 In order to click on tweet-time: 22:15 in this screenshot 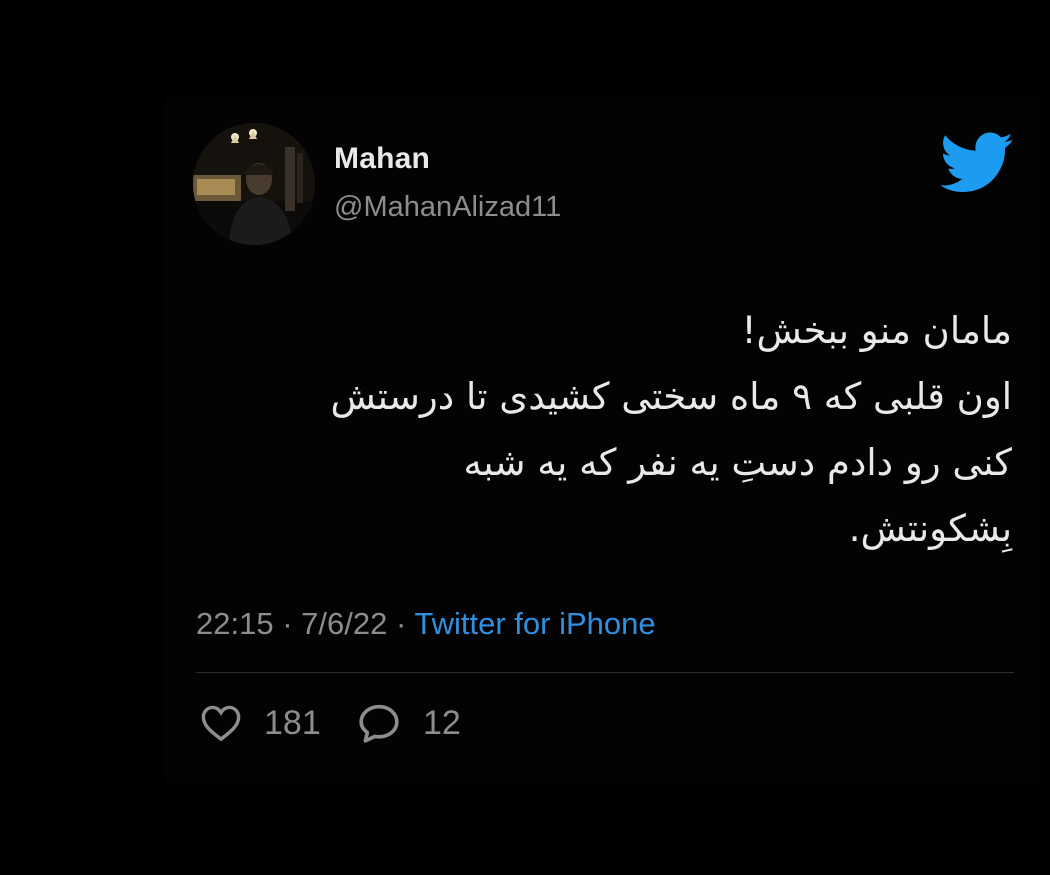, I will do `click(235, 623)`.